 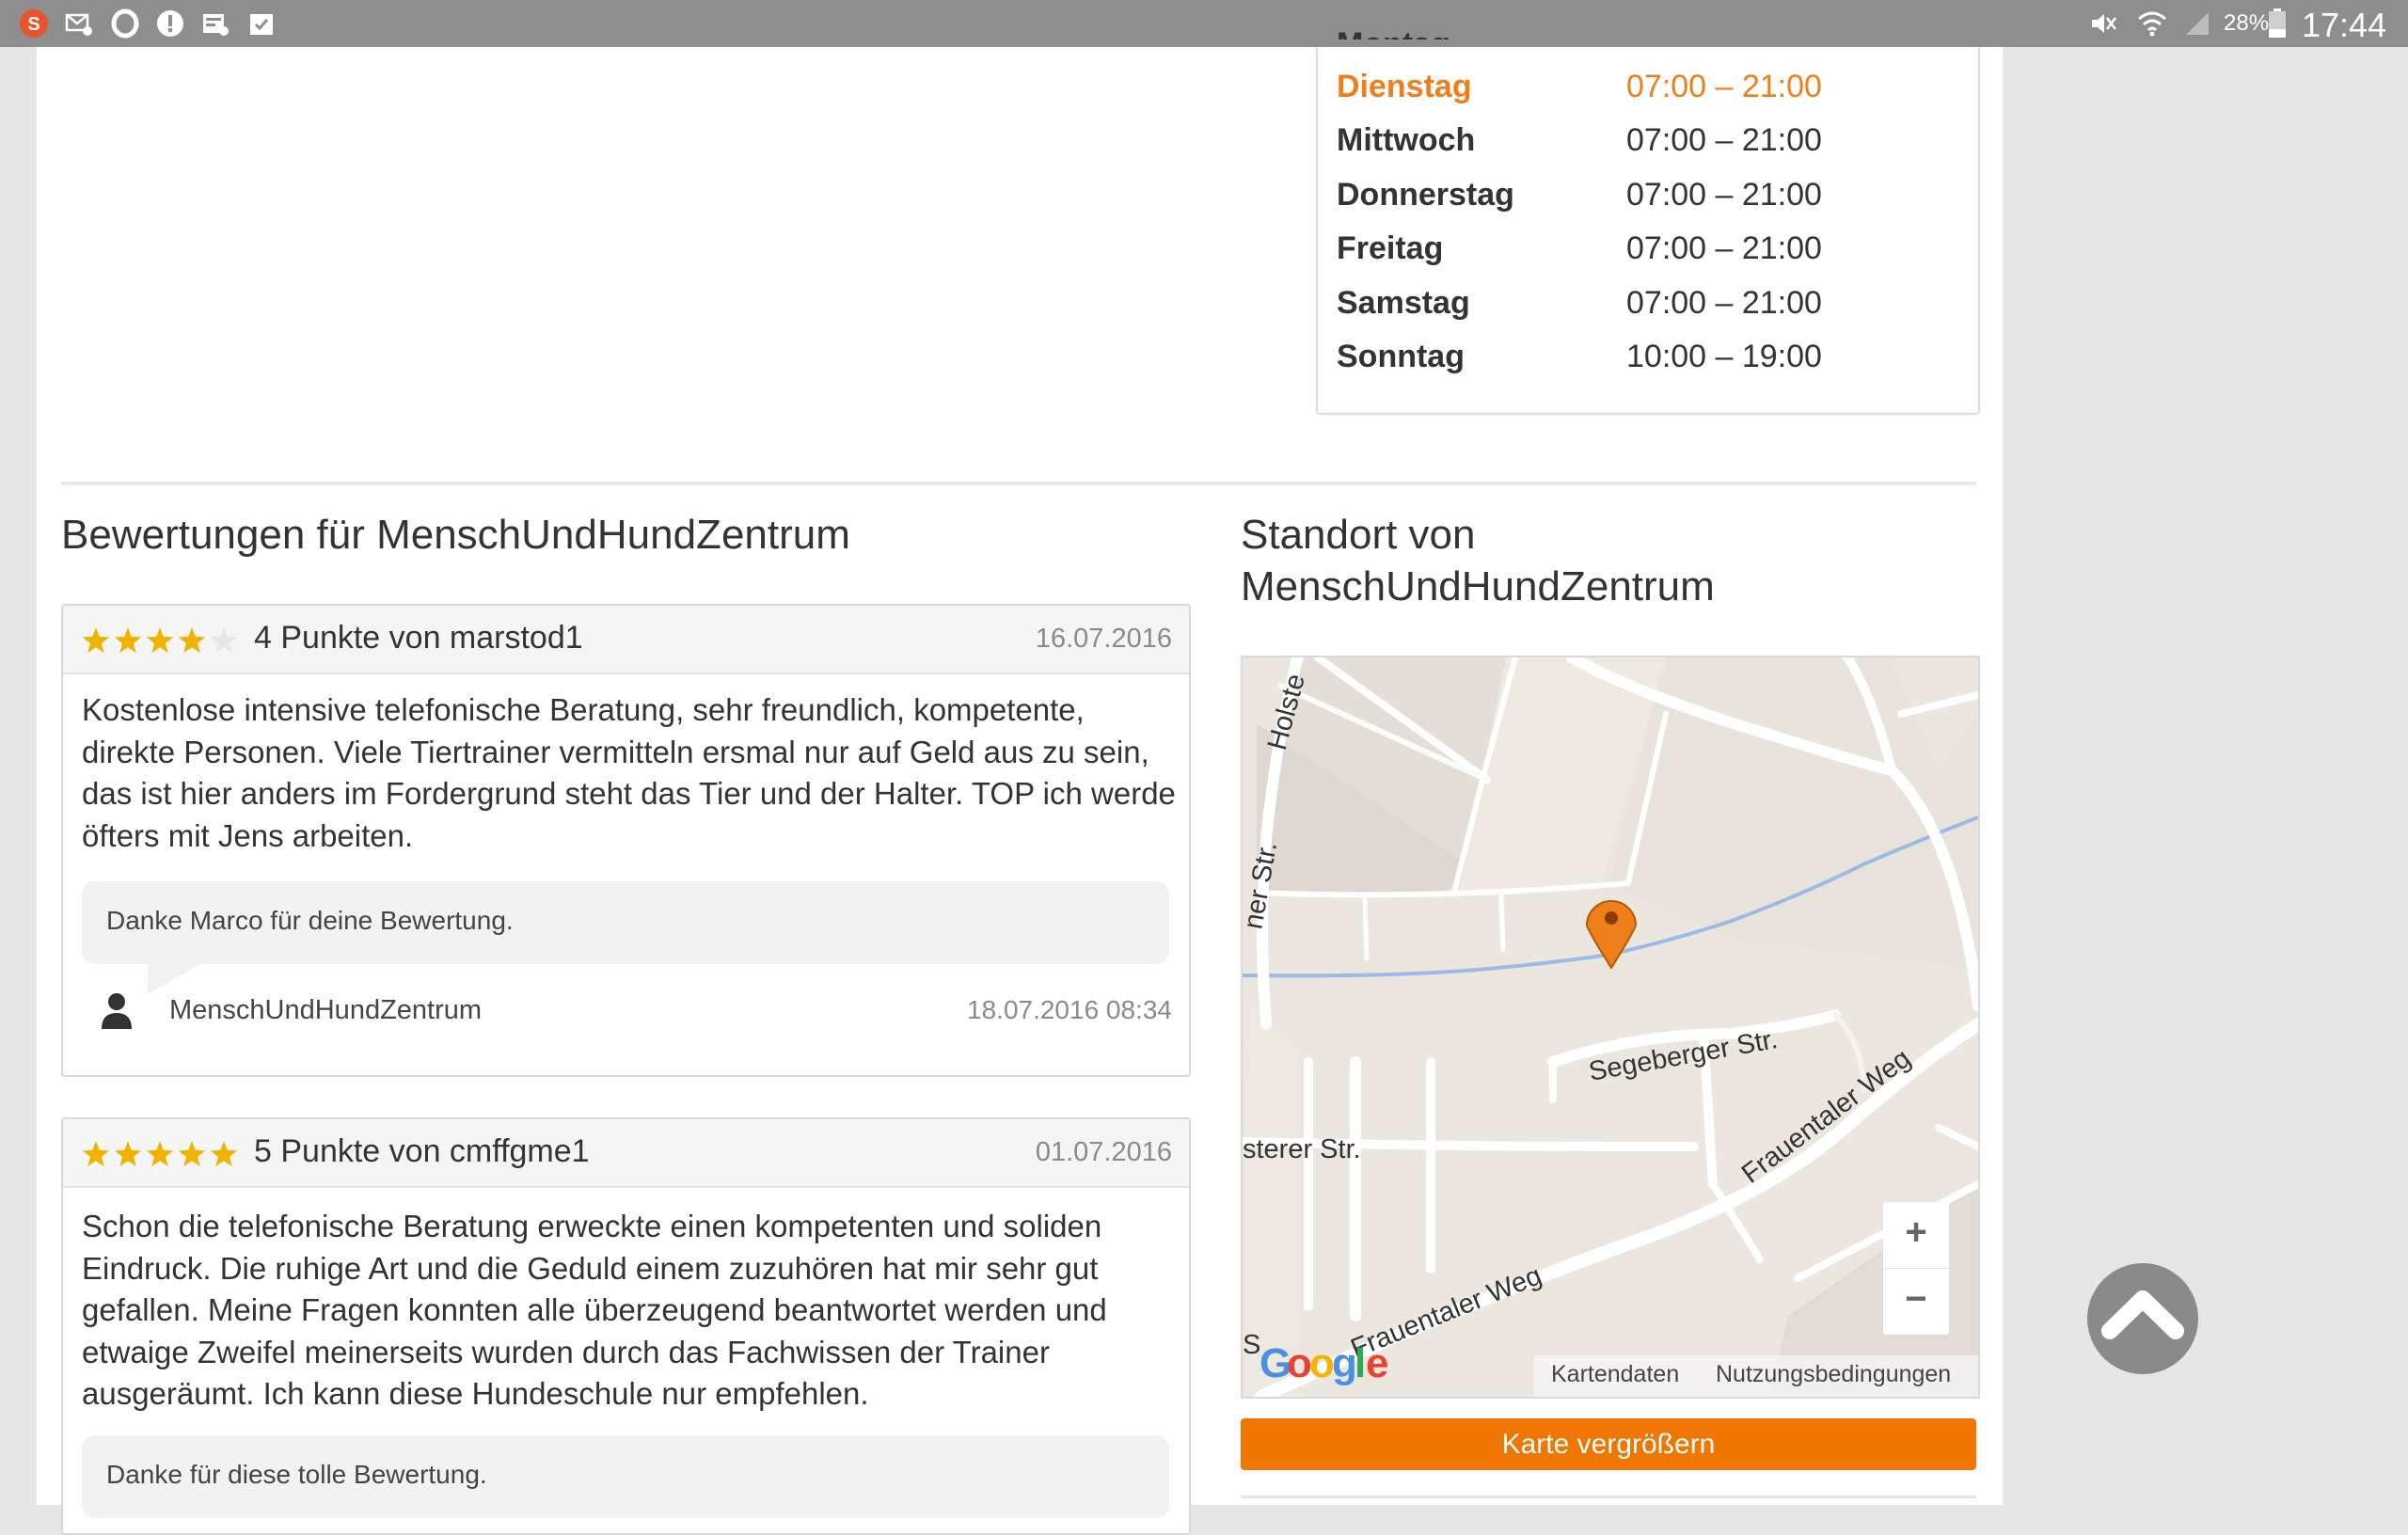 I want to click on mail-icon, so click(x=79, y=24).